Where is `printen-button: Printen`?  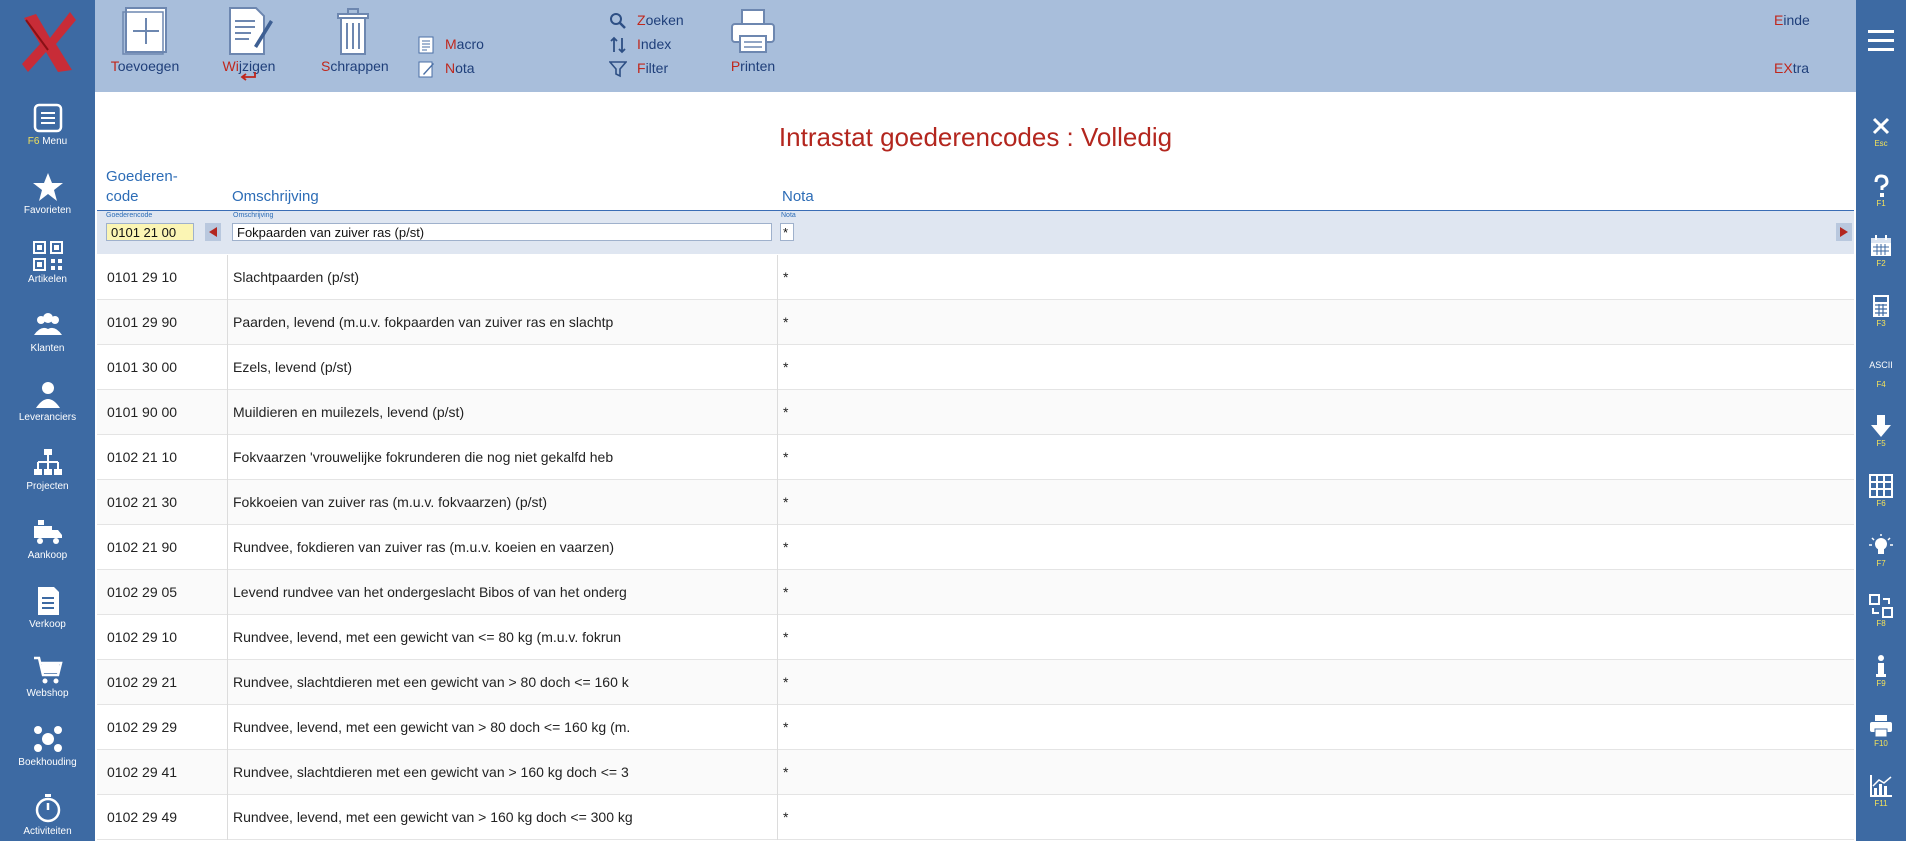
printen-button: Printen is located at coordinates (753, 46).